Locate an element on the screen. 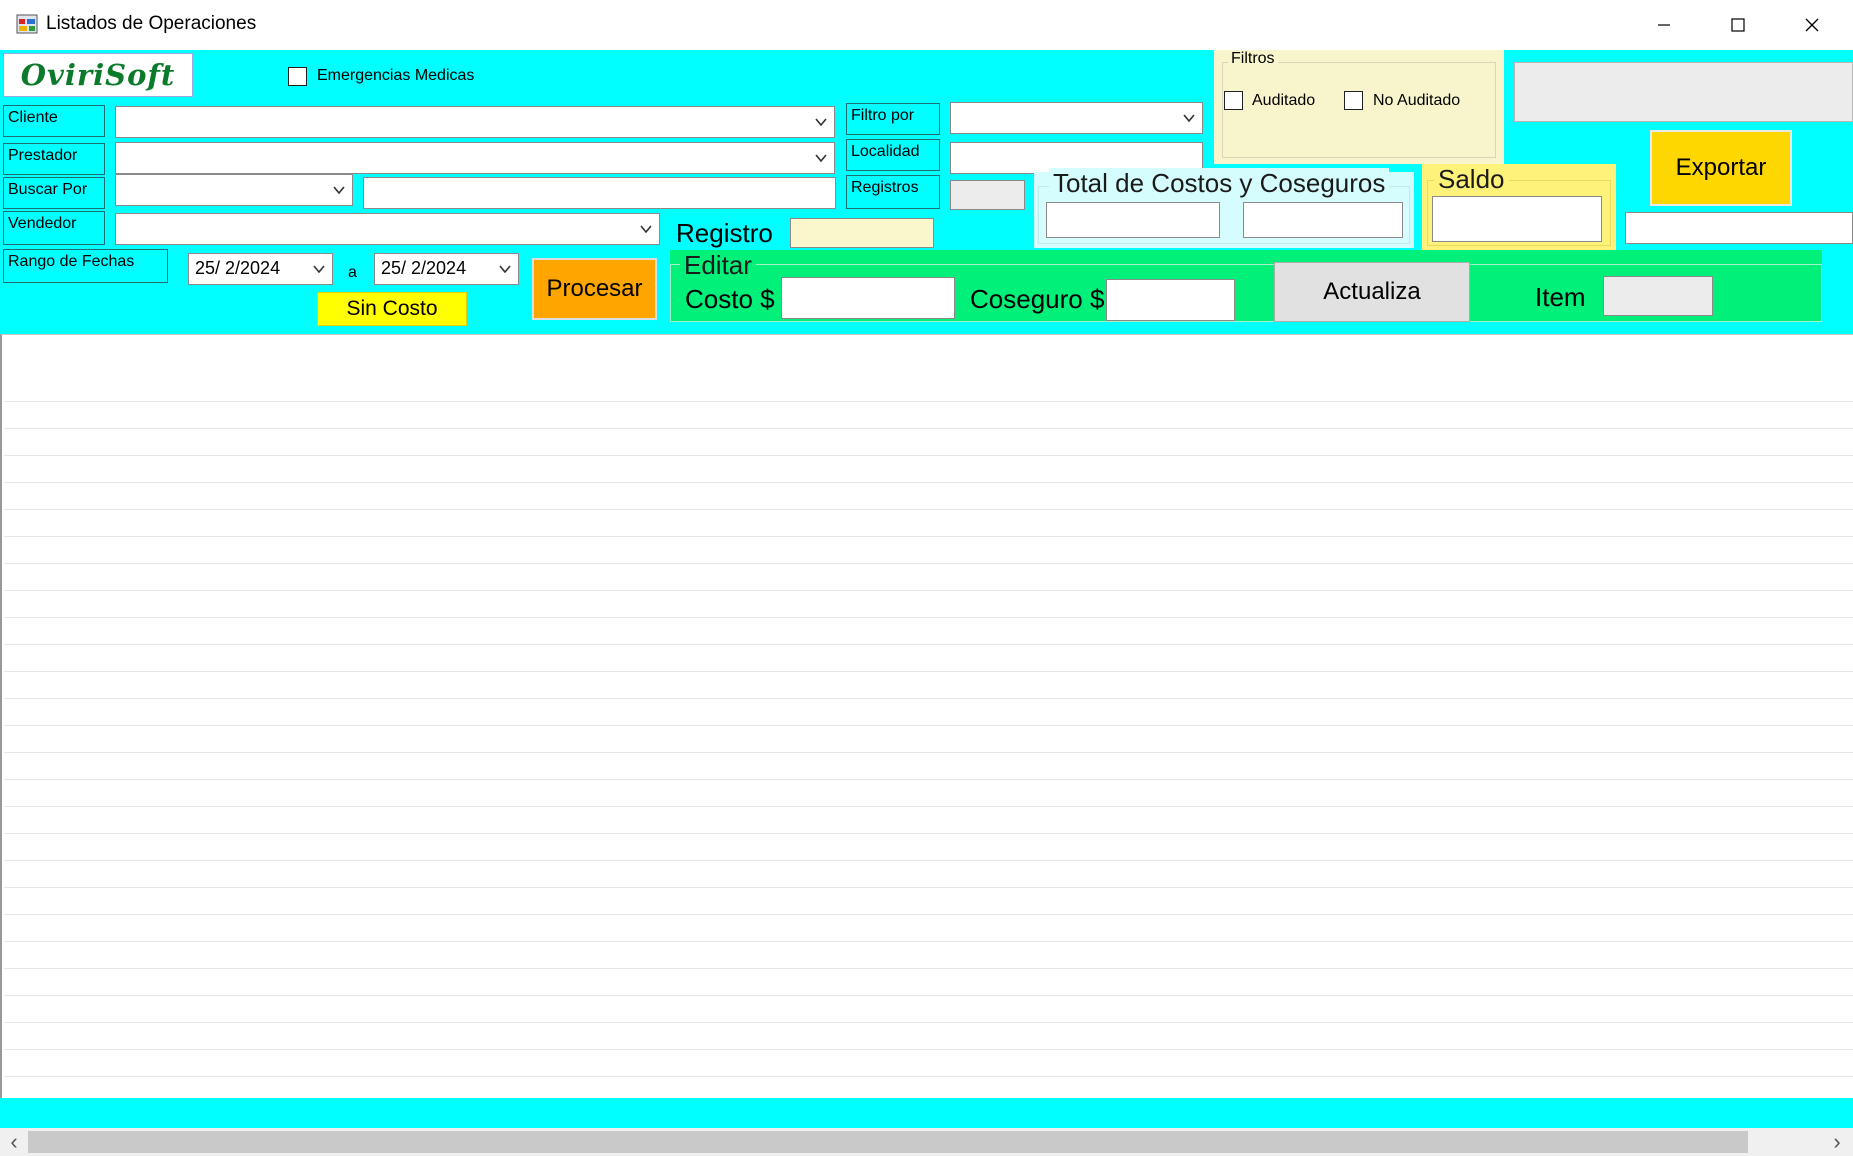 The height and width of the screenshot is (1156, 1853). scroll-left-icon: ‹ is located at coordinates (14, 1142).